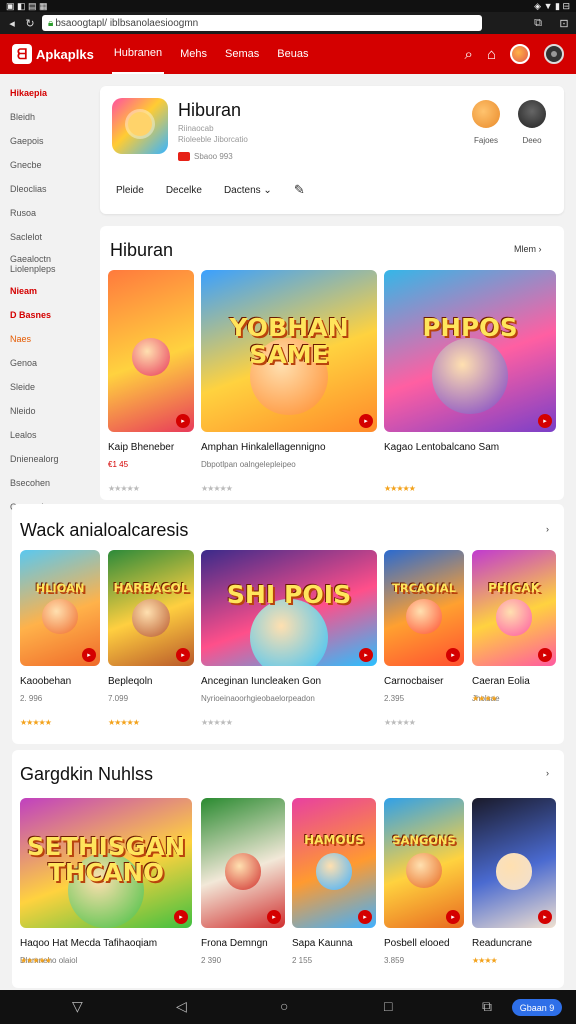 The image size is (576, 1024). What do you see at coordinates (516, 943) in the screenshot?
I see `game-title: Readuncrane` at bounding box center [516, 943].